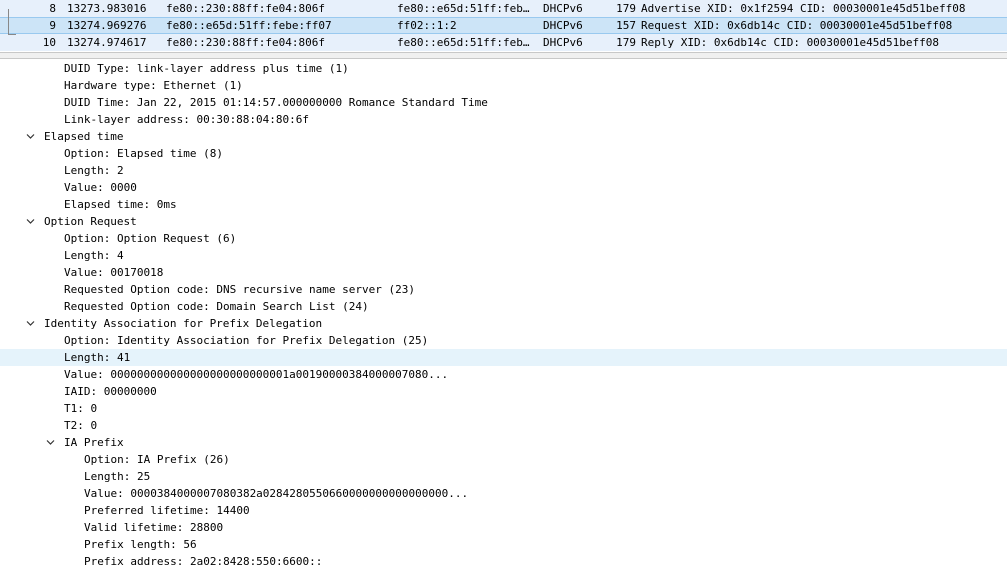  What do you see at coordinates (107, 42) in the screenshot?
I see `packet-time: 13274.974617` at bounding box center [107, 42].